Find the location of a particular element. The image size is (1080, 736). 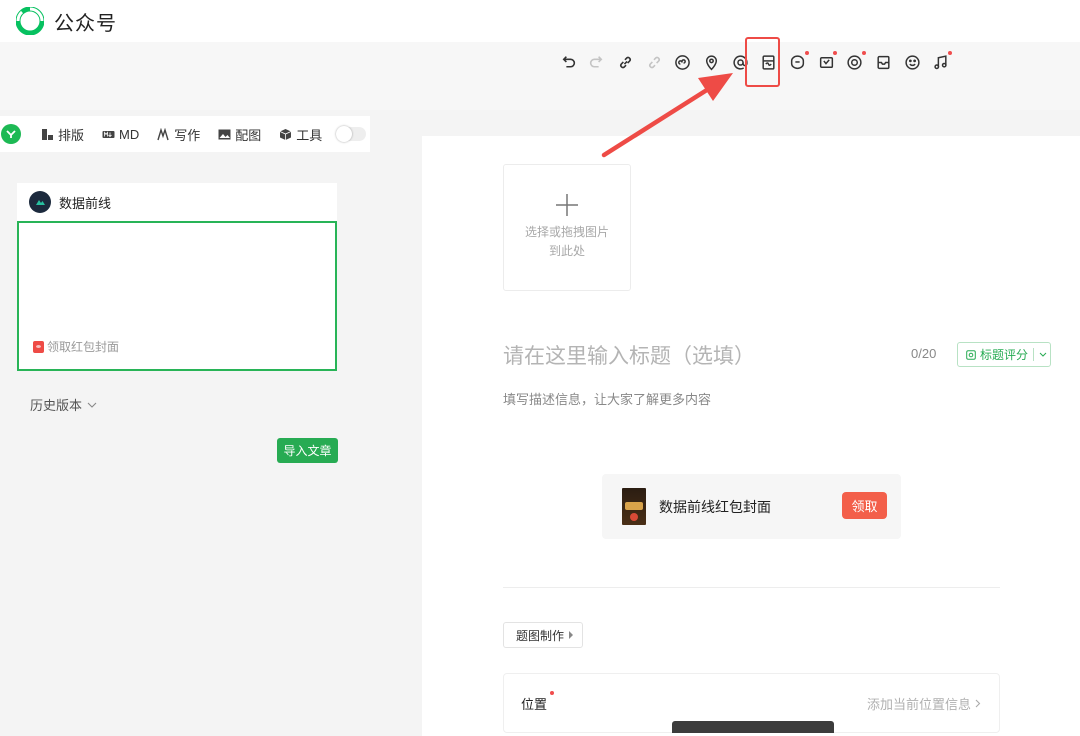

plugin-bar: 排版 MD 写作 配图 工具 is located at coordinates (185, 134).